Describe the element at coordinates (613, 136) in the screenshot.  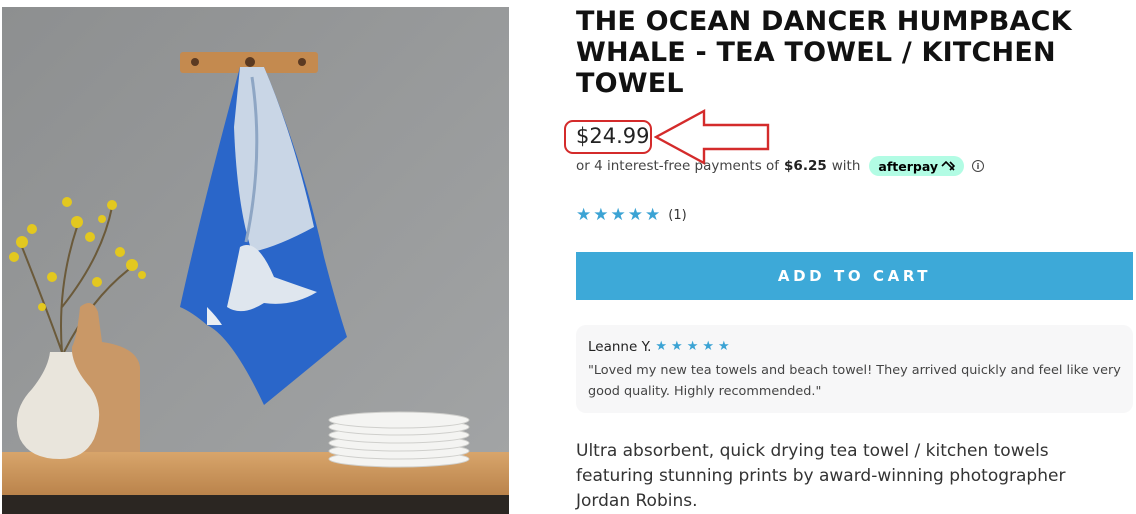
I see `product-price: $24.99` at that location.